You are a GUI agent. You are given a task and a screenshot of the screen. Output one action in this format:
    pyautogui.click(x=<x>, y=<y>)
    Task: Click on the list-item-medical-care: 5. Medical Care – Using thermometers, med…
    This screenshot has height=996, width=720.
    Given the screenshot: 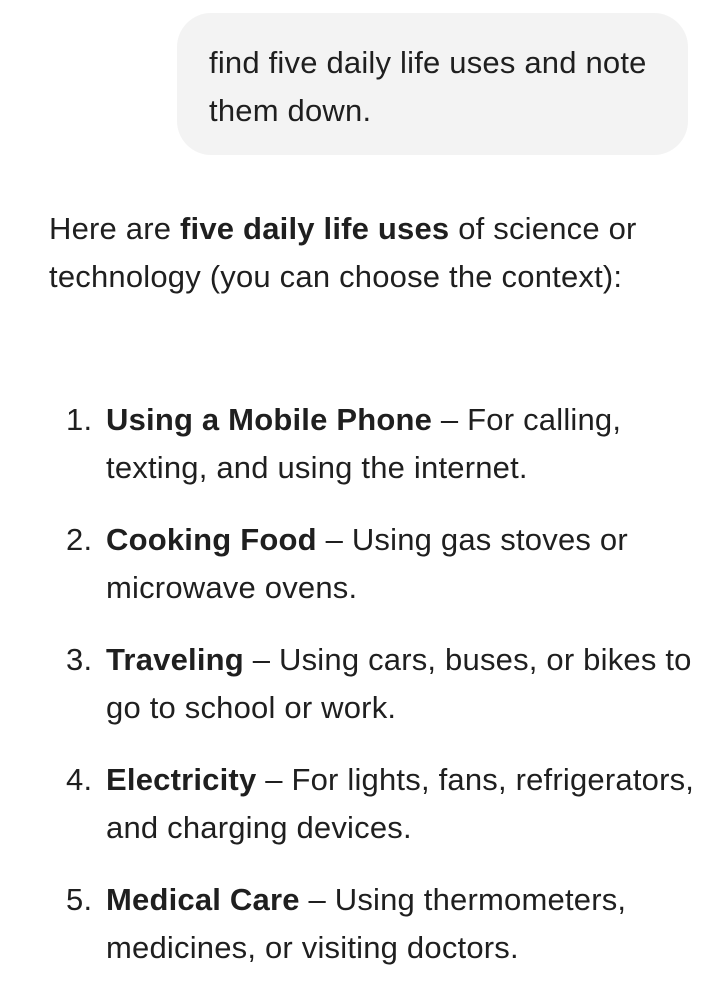 What is the action you would take?
    pyautogui.click(x=374, y=924)
    